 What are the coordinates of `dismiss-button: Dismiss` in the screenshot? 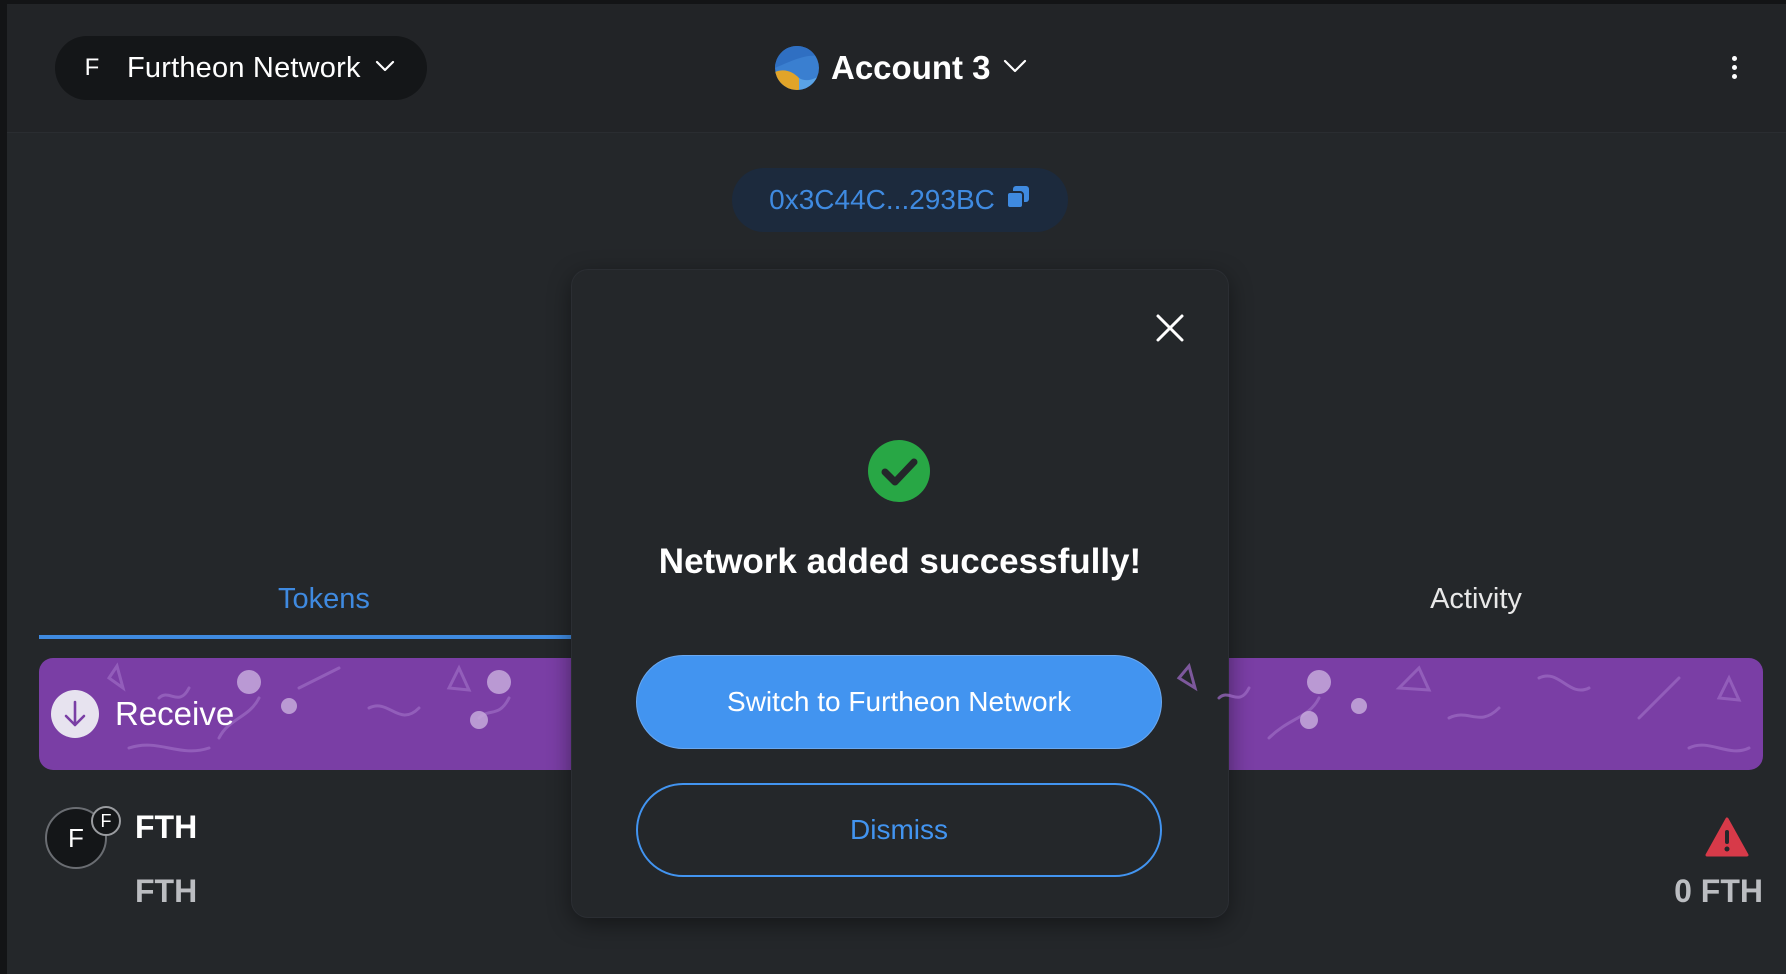 It's located at (899, 830).